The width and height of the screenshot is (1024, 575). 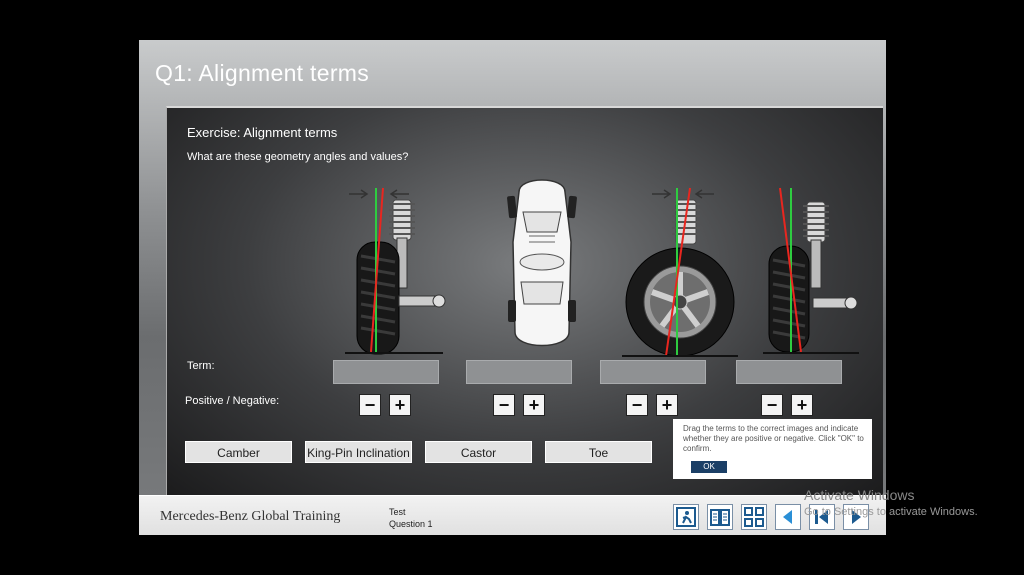 I want to click on plus-button-3: +, so click(x=667, y=405).